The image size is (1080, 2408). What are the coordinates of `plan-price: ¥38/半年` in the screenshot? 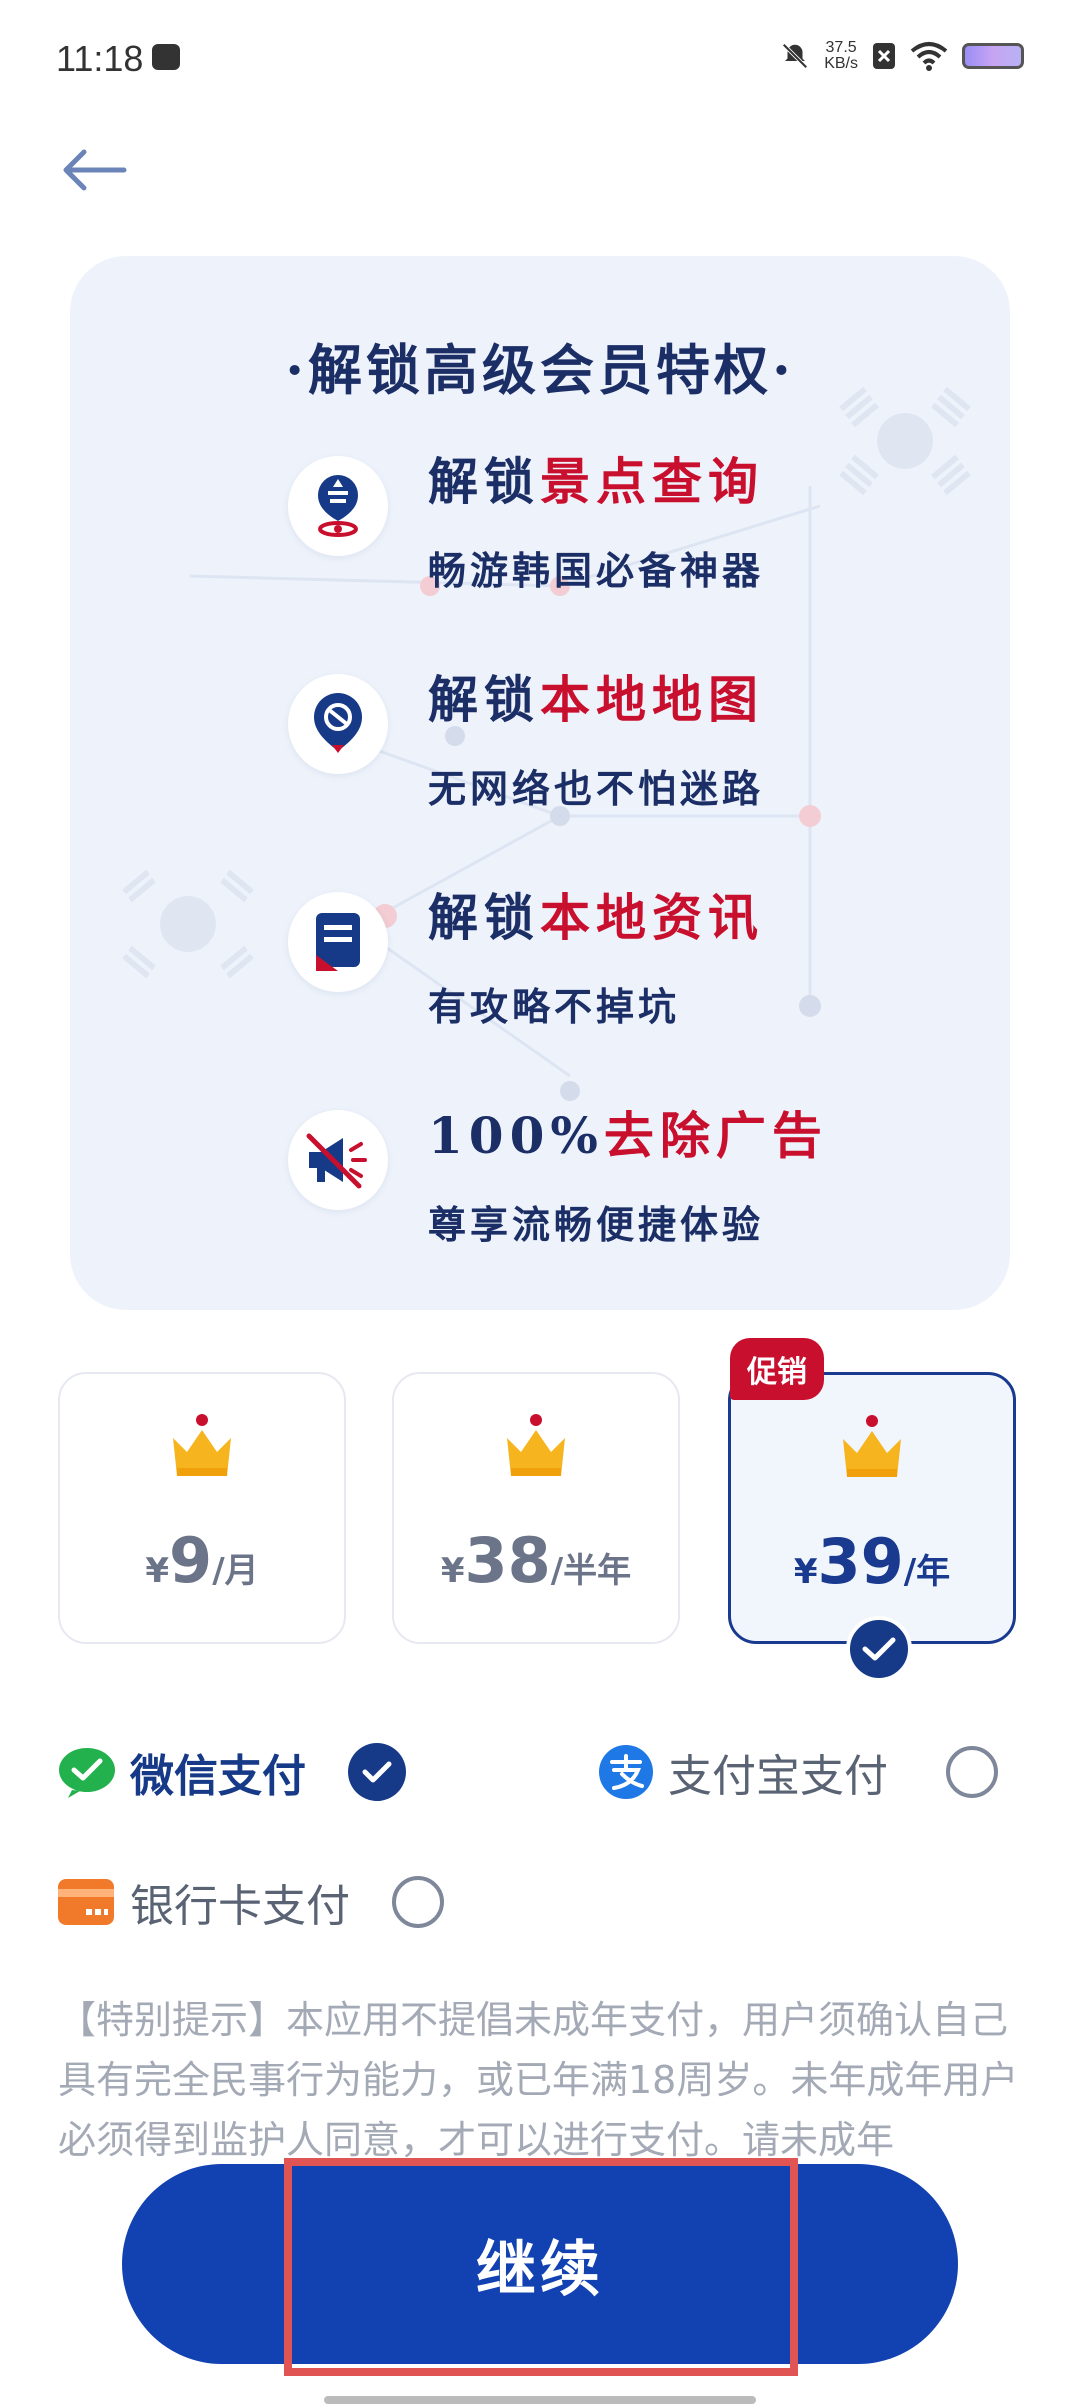 It's located at (536, 1560).